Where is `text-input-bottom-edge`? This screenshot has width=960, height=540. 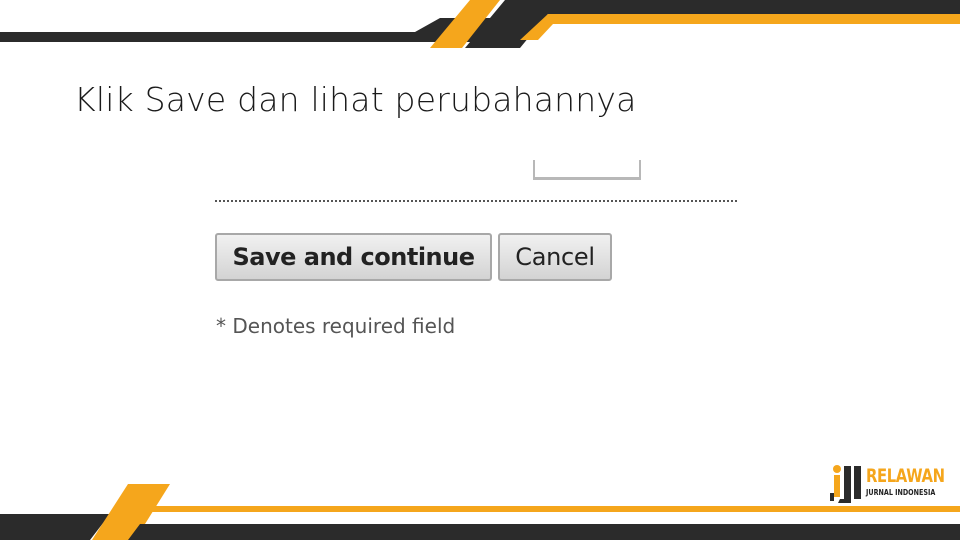 text-input-bottom-edge is located at coordinates (587, 170).